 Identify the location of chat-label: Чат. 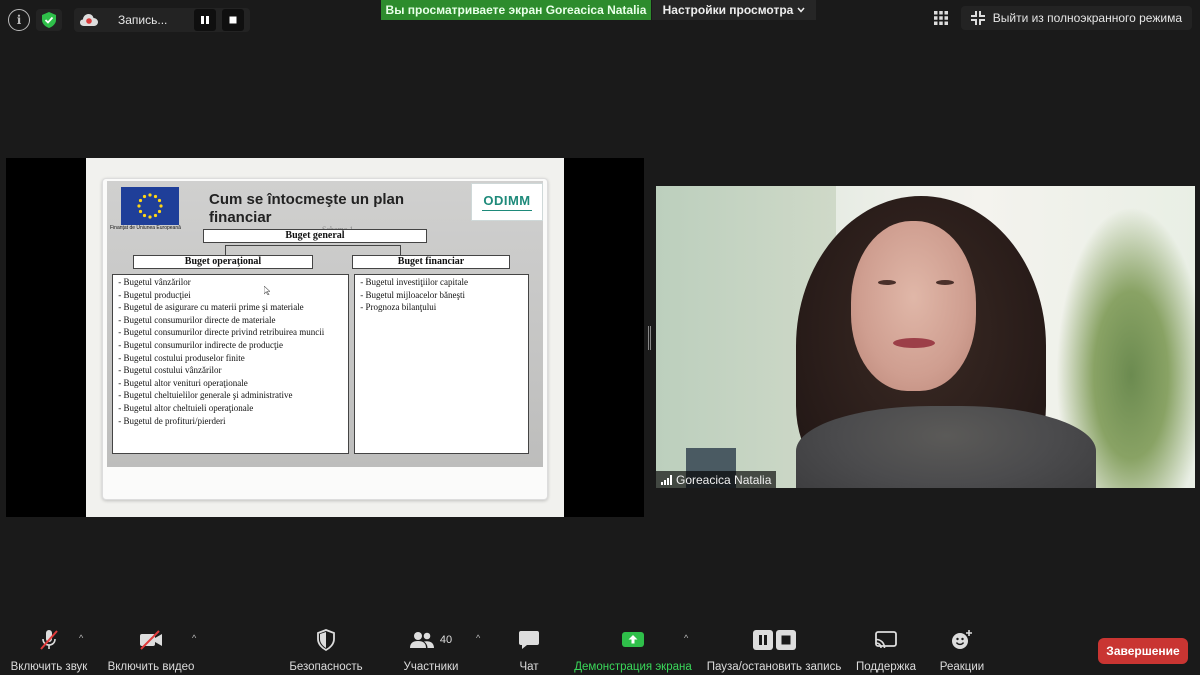
(529, 667).